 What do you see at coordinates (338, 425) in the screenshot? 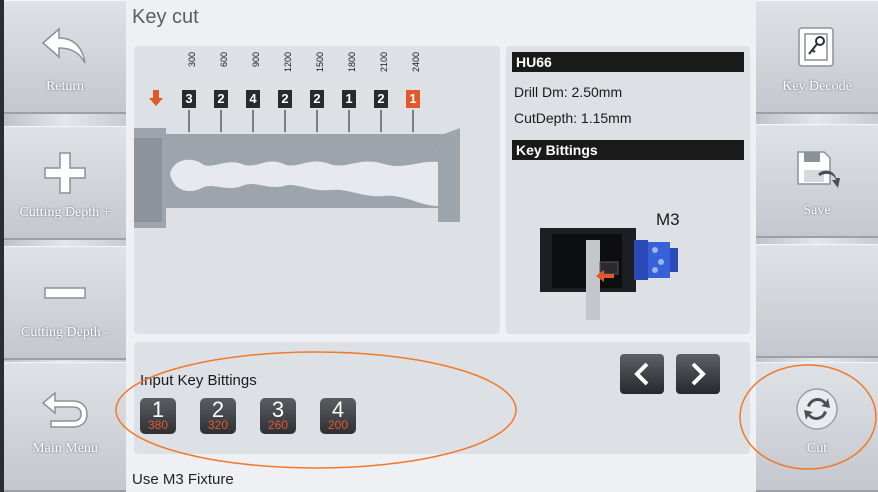
I see `bitting-depth: 200` at bounding box center [338, 425].